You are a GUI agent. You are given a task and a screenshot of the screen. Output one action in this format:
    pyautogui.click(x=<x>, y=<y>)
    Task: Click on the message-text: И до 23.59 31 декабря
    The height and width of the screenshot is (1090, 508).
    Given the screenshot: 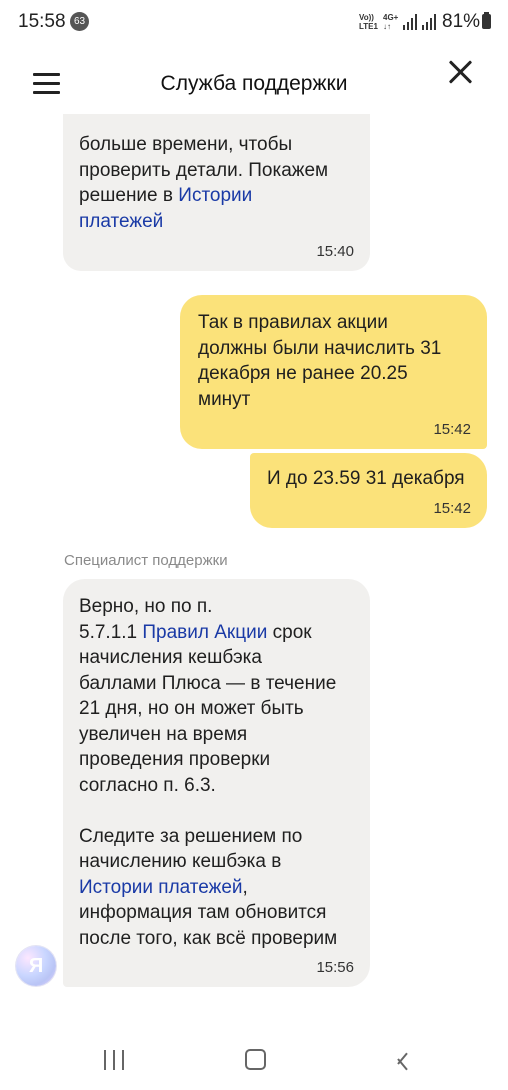 What is the action you would take?
    pyautogui.click(x=366, y=478)
    